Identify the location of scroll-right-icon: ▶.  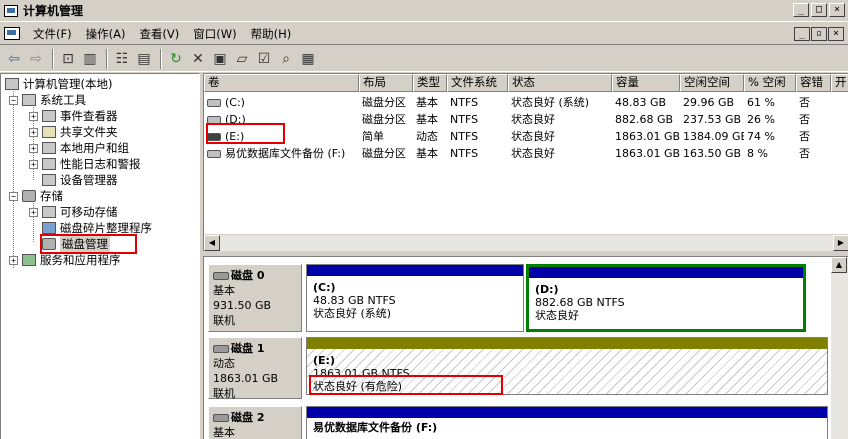
(840, 243).